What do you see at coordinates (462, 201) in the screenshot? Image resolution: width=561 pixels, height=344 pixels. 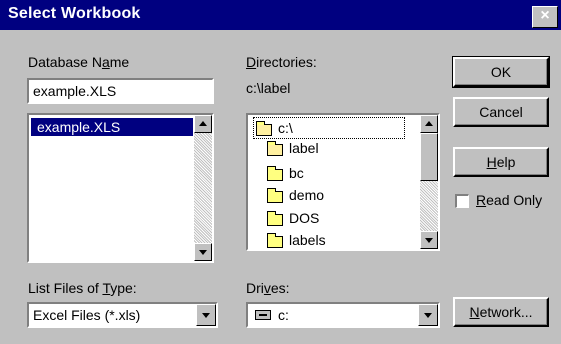 I see `read-only-checkbox` at bounding box center [462, 201].